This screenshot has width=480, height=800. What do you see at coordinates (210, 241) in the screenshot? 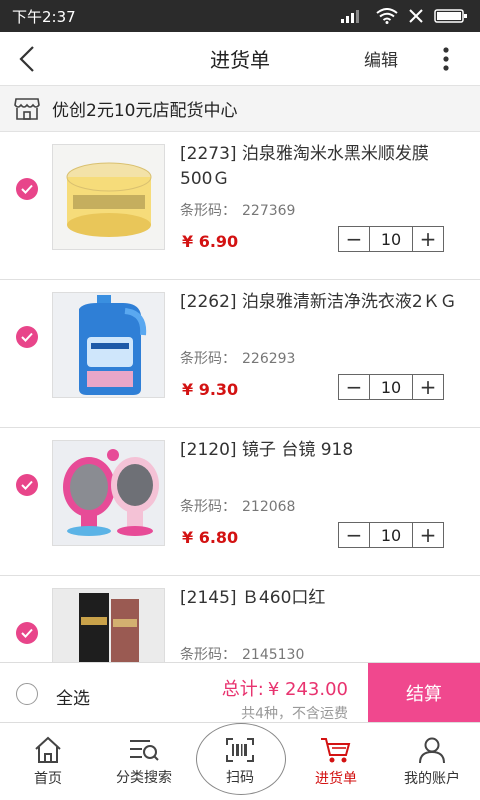
I see `product-price: ¥ 6.90` at bounding box center [210, 241].